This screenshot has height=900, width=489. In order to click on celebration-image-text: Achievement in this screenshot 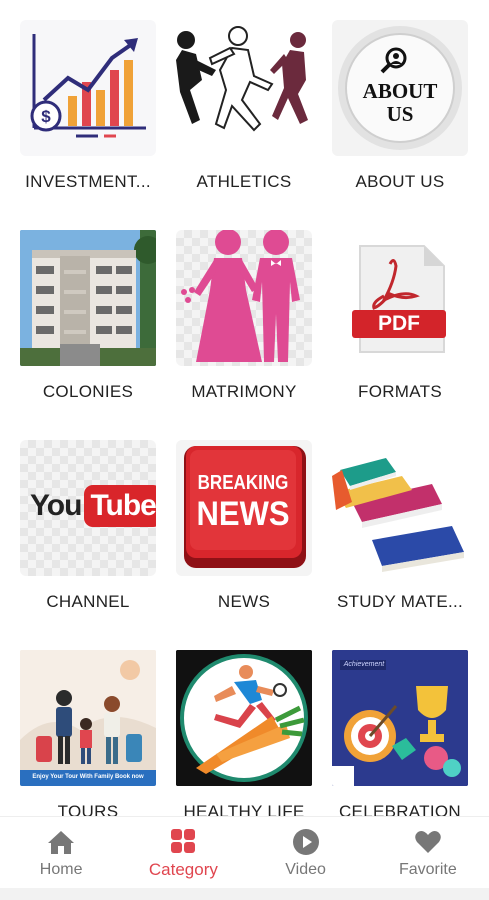, I will do `click(364, 664)`.